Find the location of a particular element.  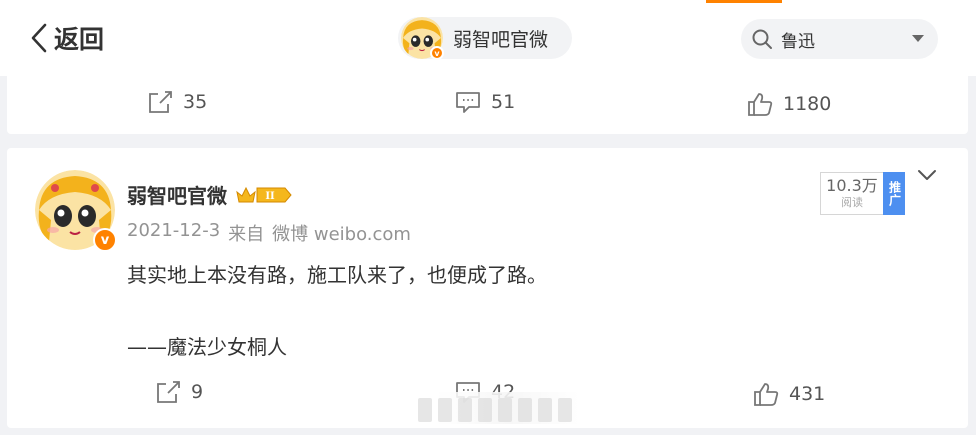

active-tab-indicator is located at coordinates (744, 1).